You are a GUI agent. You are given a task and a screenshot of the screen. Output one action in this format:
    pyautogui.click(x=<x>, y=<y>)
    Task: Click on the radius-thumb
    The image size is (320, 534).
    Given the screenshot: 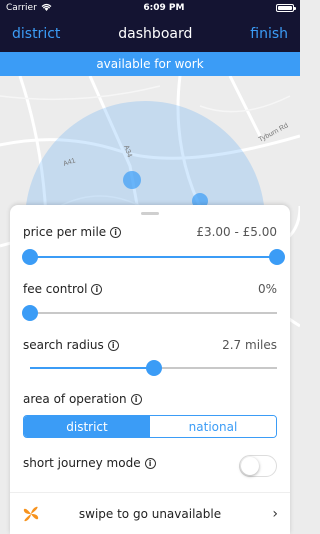 What is the action you would take?
    pyautogui.click(x=153, y=368)
    